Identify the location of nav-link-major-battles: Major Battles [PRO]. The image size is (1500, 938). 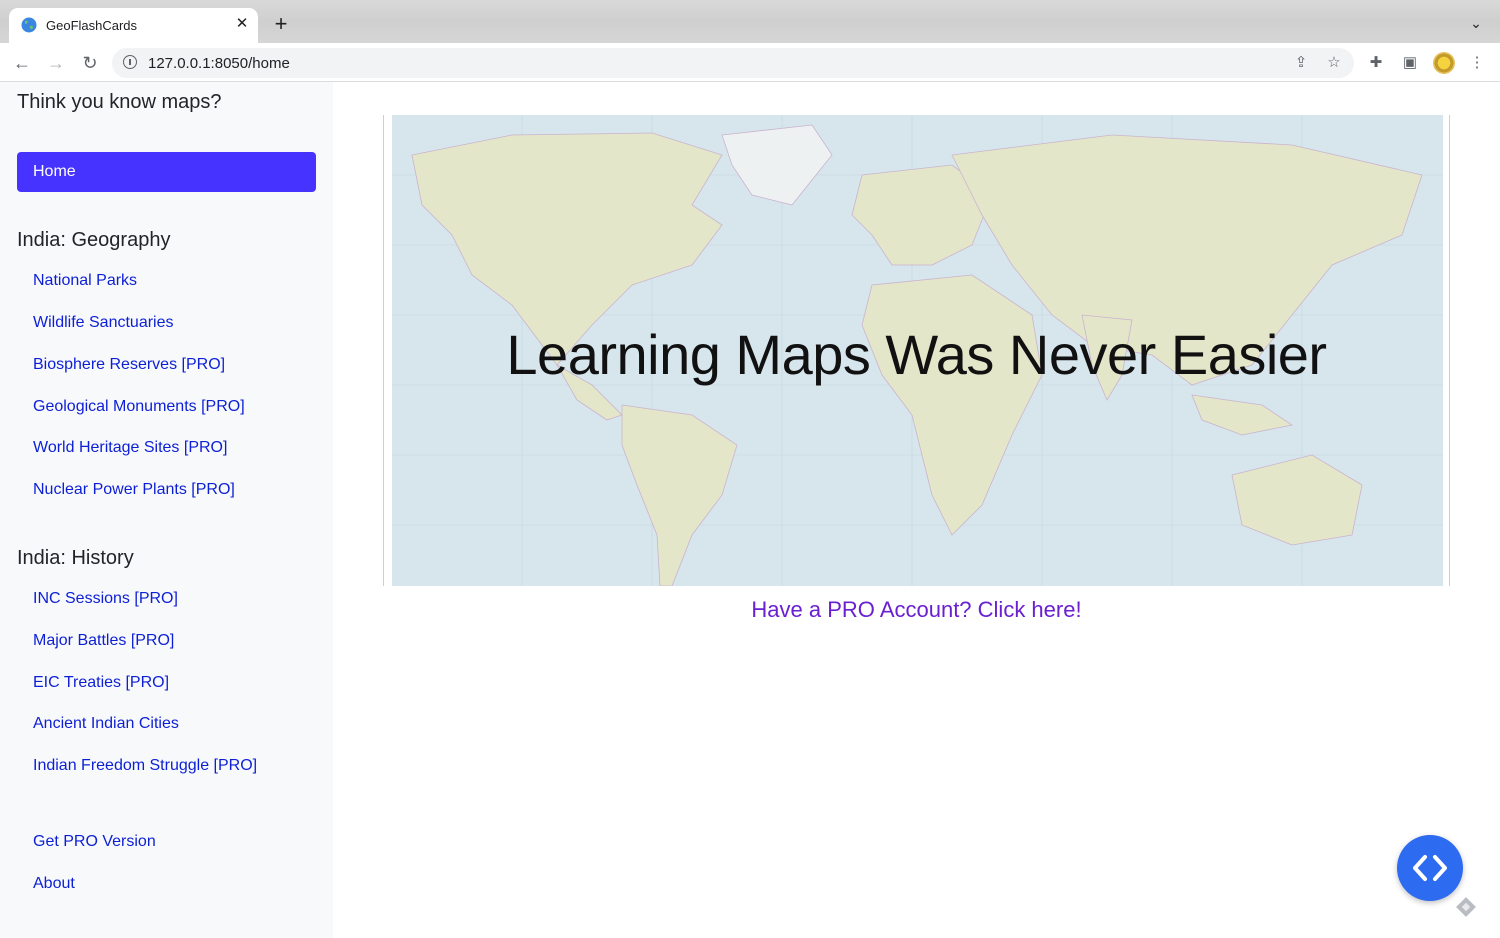
(103, 641).